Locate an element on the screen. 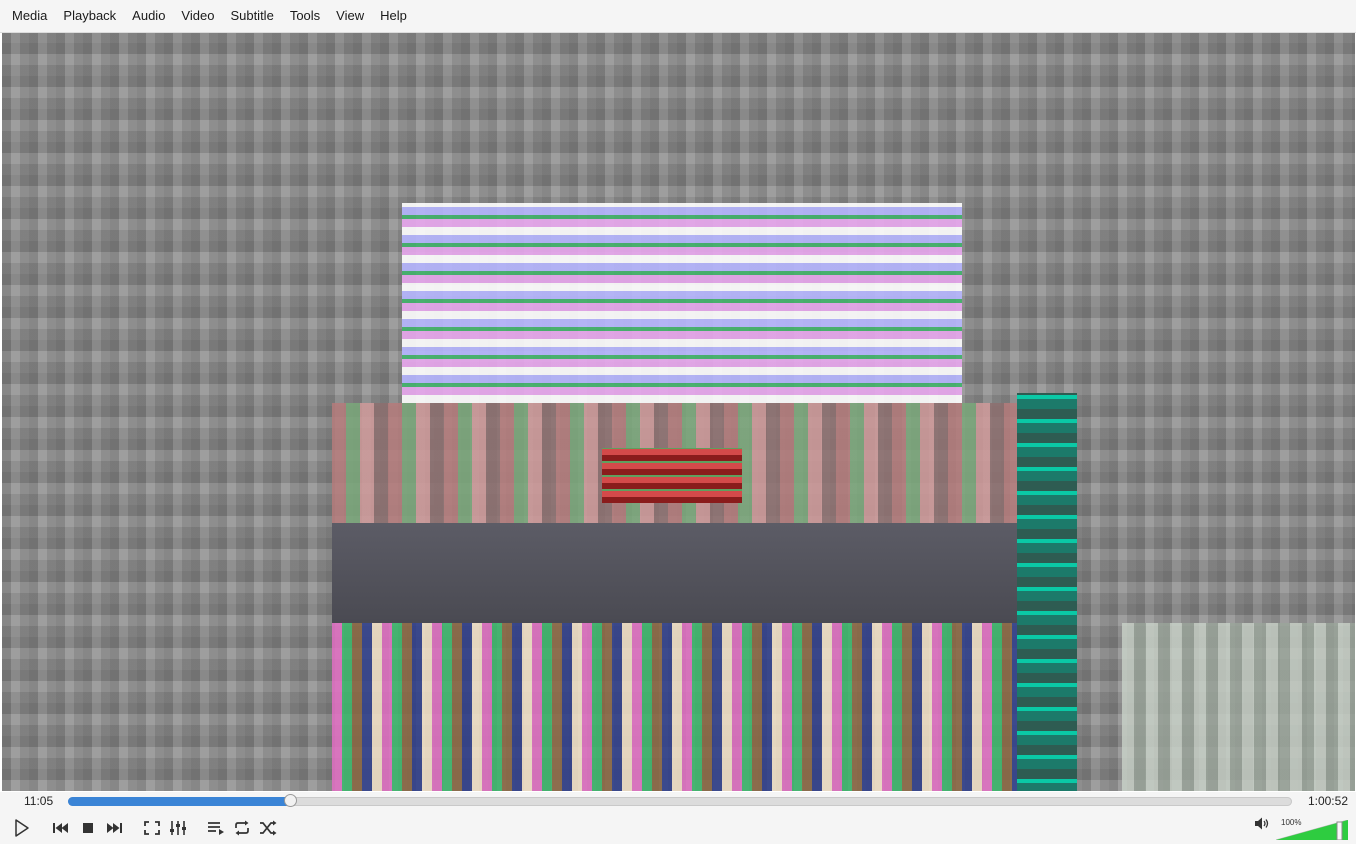  extended-settings-button is located at coordinates (178, 828).